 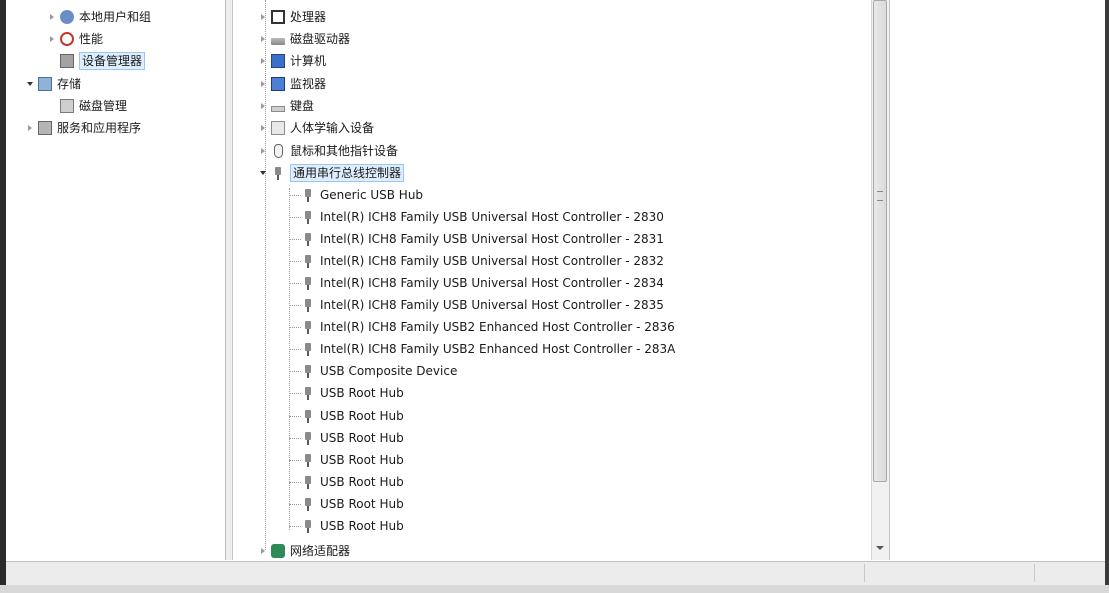 What do you see at coordinates (97, 61) in the screenshot?
I see `nav-item-device-manager: 设备管理器` at bounding box center [97, 61].